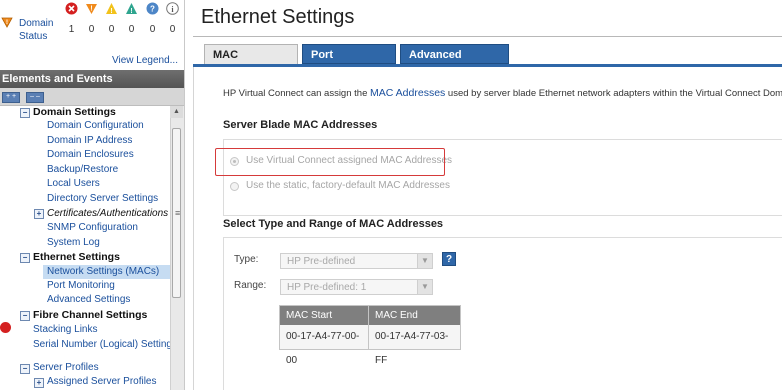 This screenshot has height=390, width=782. I want to click on tree-domain-configuration: Domain Configuration, so click(95, 126).